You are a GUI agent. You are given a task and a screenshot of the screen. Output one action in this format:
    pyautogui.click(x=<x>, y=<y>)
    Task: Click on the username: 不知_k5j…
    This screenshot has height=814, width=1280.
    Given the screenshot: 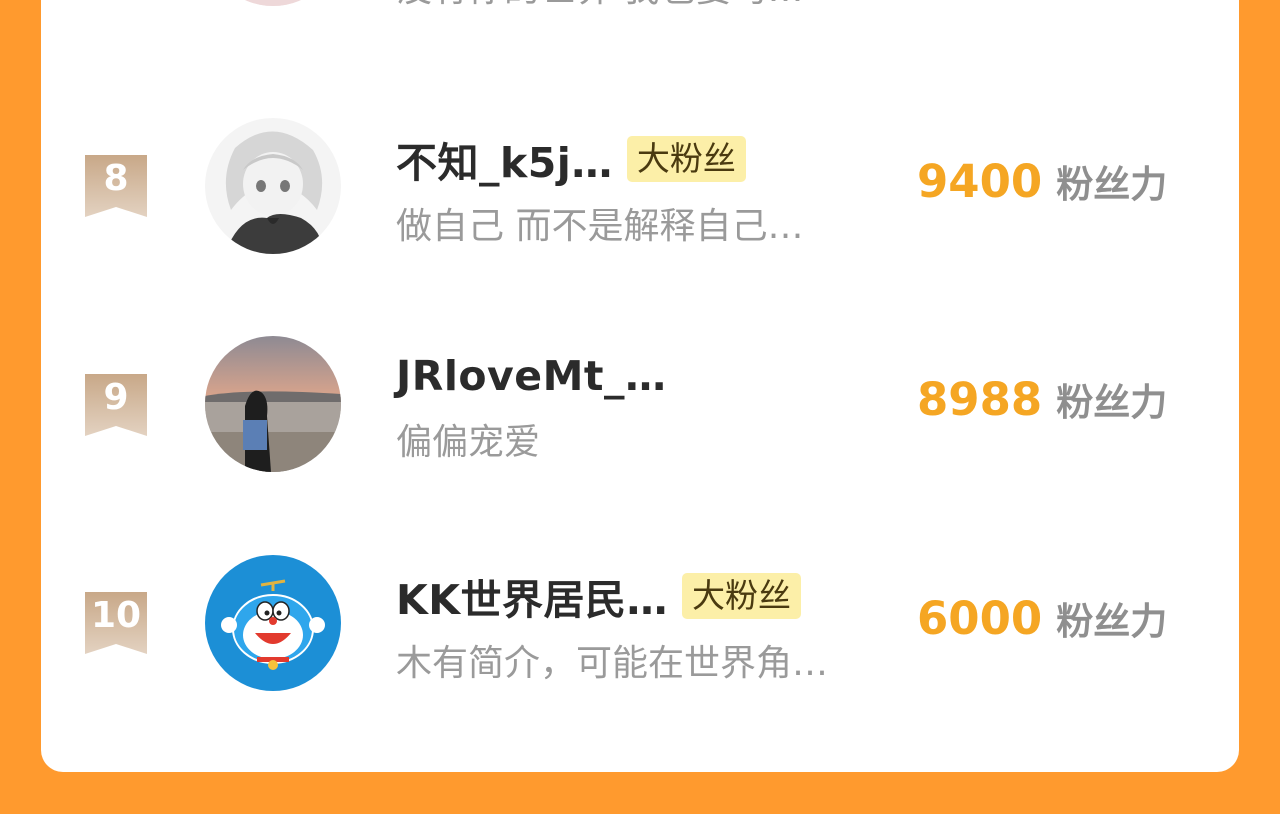 What is the action you would take?
    pyautogui.click(x=504, y=159)
    